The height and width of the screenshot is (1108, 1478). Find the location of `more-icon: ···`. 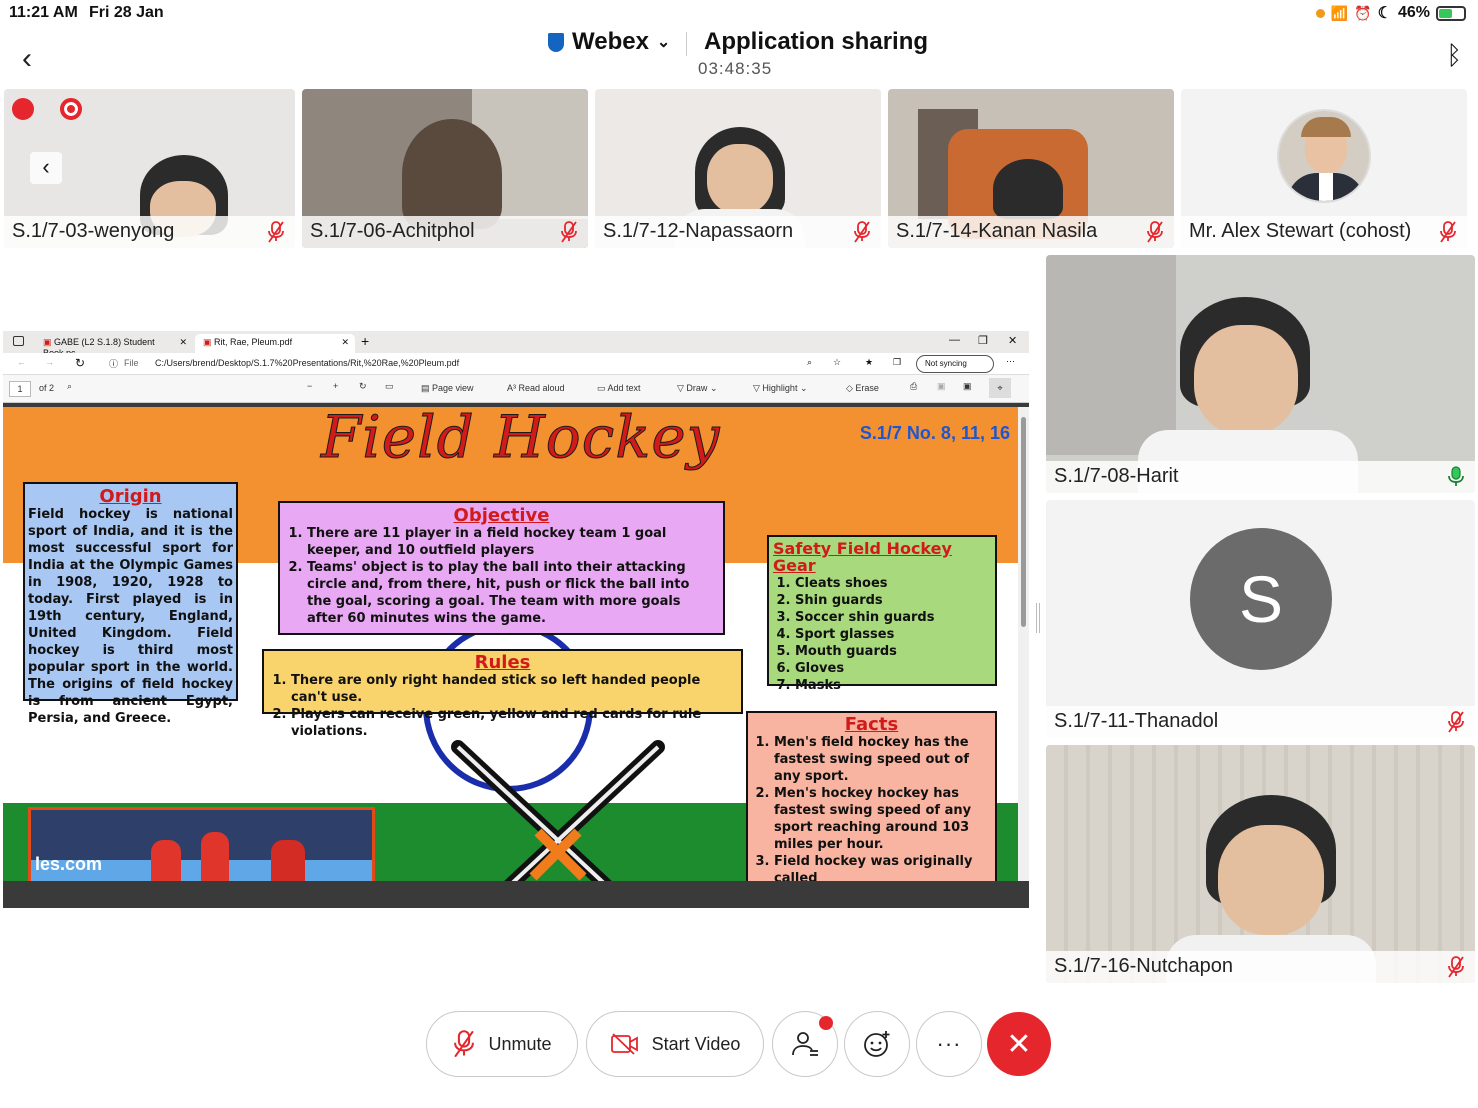

more-icon: ··· is located at coordinates (949, 1043).